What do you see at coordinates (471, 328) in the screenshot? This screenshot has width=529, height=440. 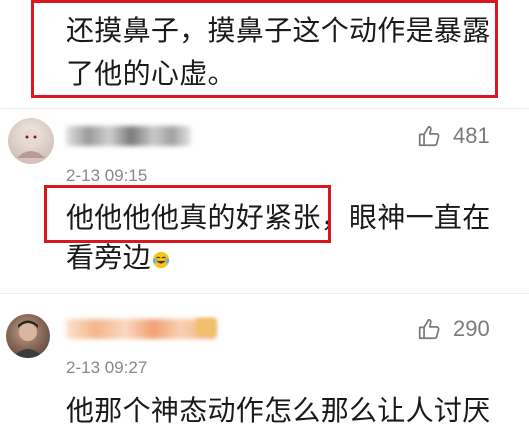 I see `like-count: 290` at bounding box center [471, 328].